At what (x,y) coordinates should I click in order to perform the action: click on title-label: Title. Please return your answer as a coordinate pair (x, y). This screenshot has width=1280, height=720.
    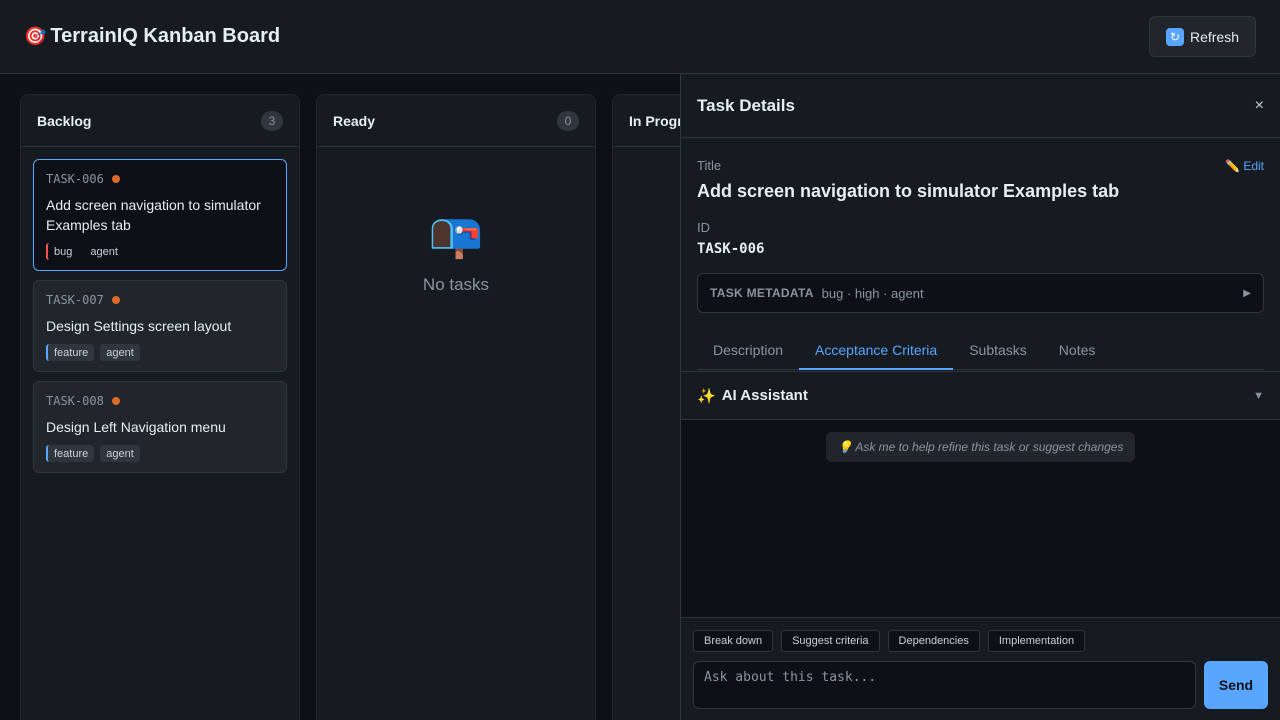
    Looking at the image, I should click on (709, 165).